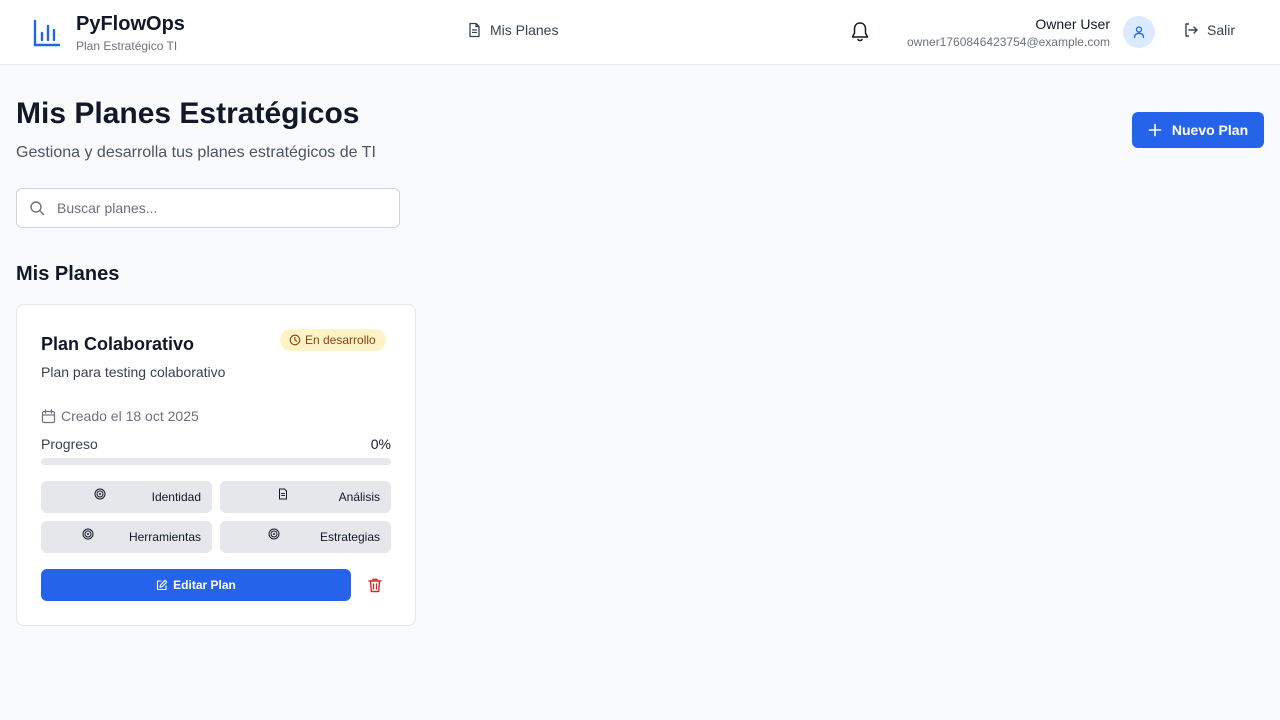 This screenshot has height=720, width=1280. I want to click on status-badge: En desarrollo, so click(333, 340).